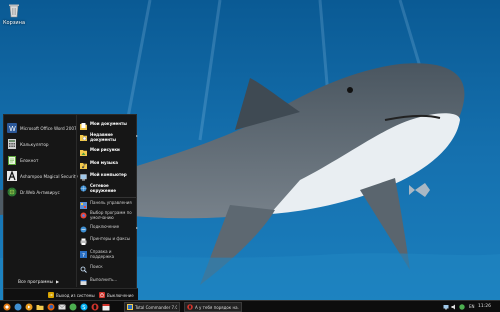  I want to click on mail-icon, so click(62, 307).